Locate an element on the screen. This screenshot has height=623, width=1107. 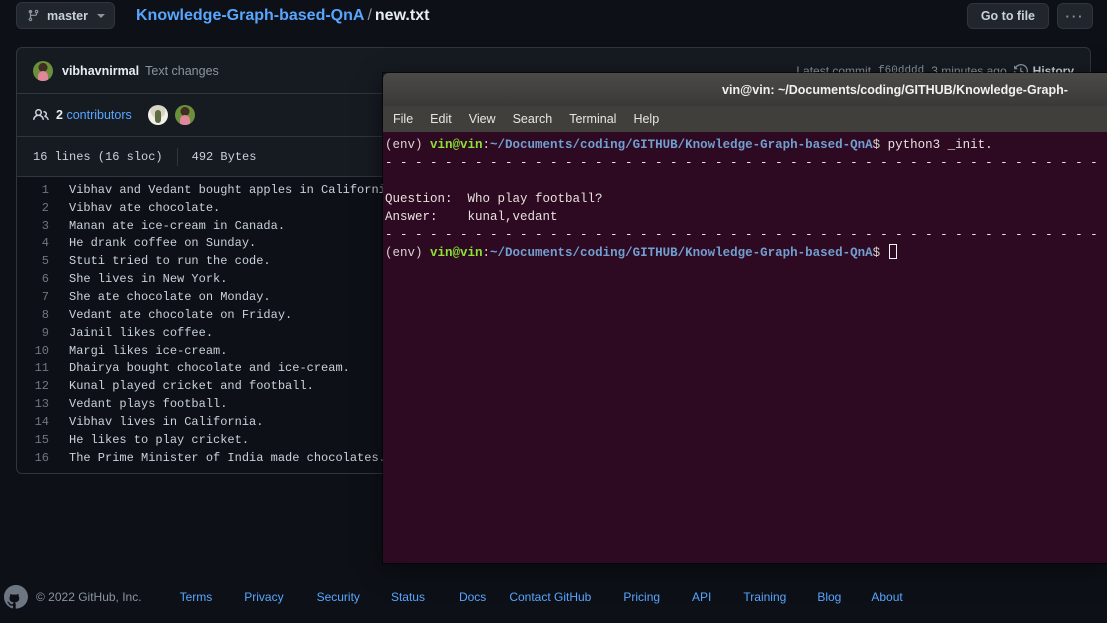
line-number: 1 is located at coordinates (38, 190).